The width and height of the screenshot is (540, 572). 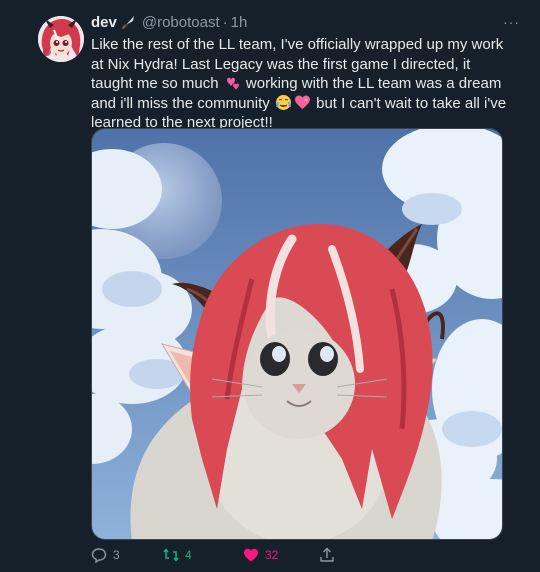 What do you see at coordinates (232, 82) in the screenshot?
I see `two-hearts-emoji` at bounding box center [232, 82].